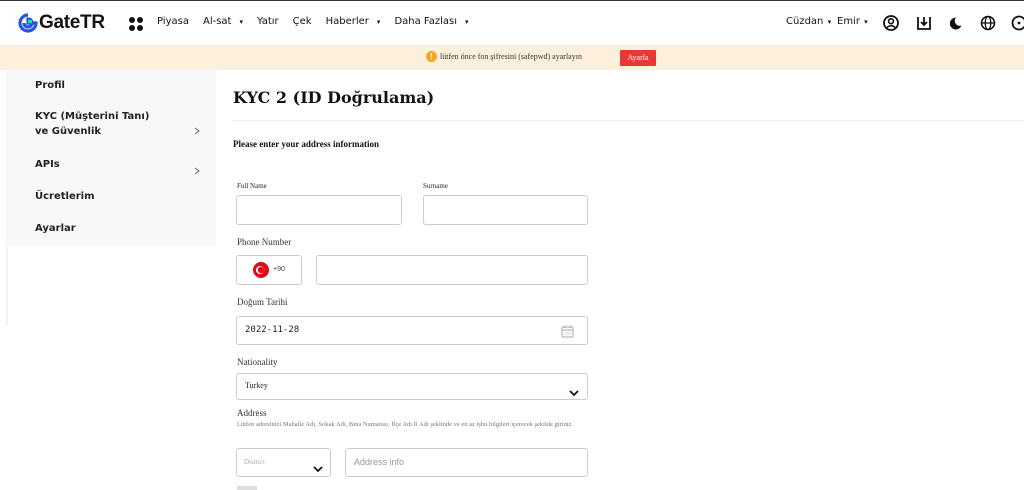 The height and width of the screenshot is (490, 1024). I want to click on menu-item-cek: Çek, so click(306, 21).